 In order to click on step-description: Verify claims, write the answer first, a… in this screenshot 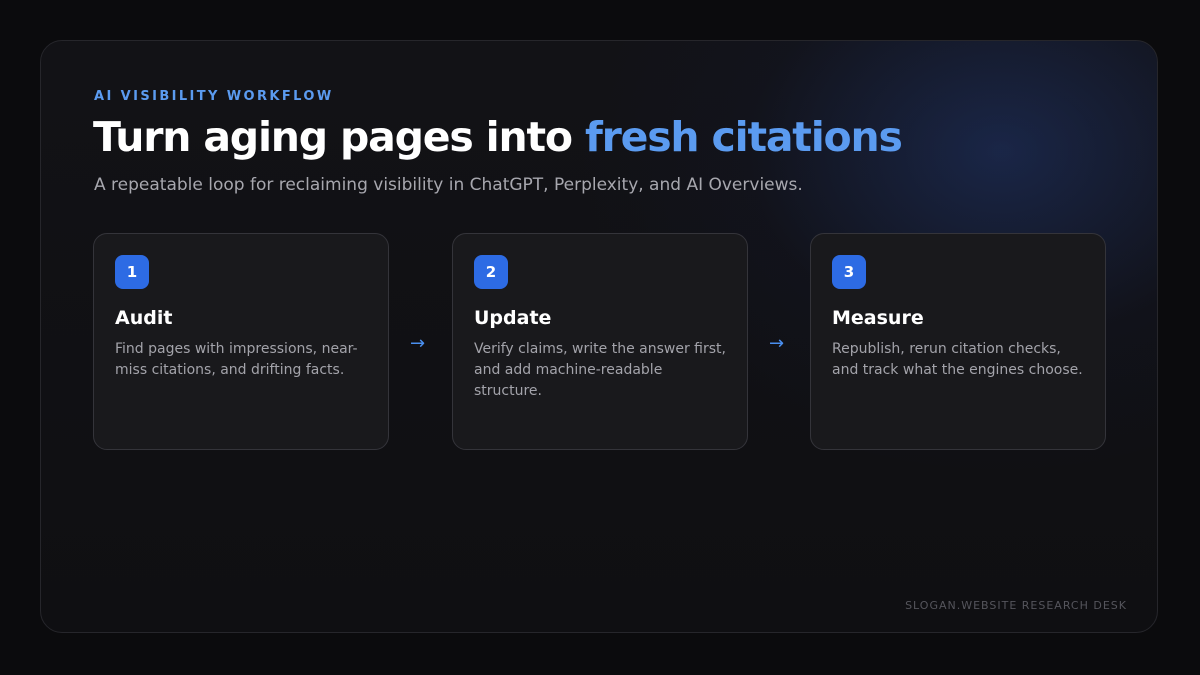, I will do `click(600, 370)`.